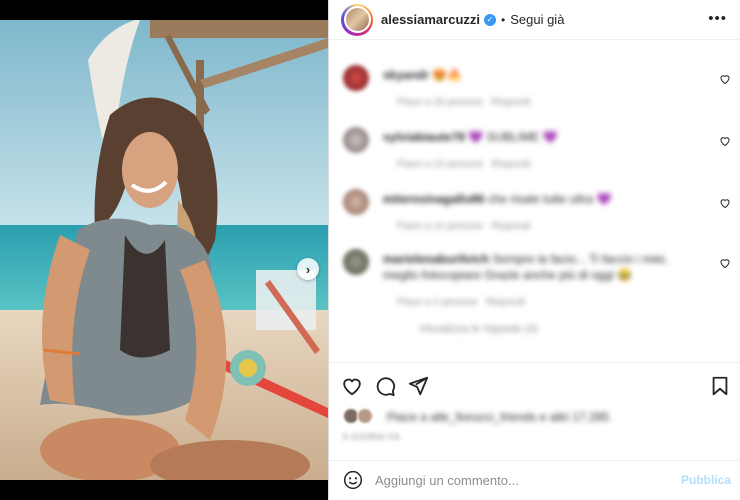 The width and height of the screenshot is (740, 500). Describe the element at coordinates (520, 480) in the screenshot. I see `comment-input` at that location.